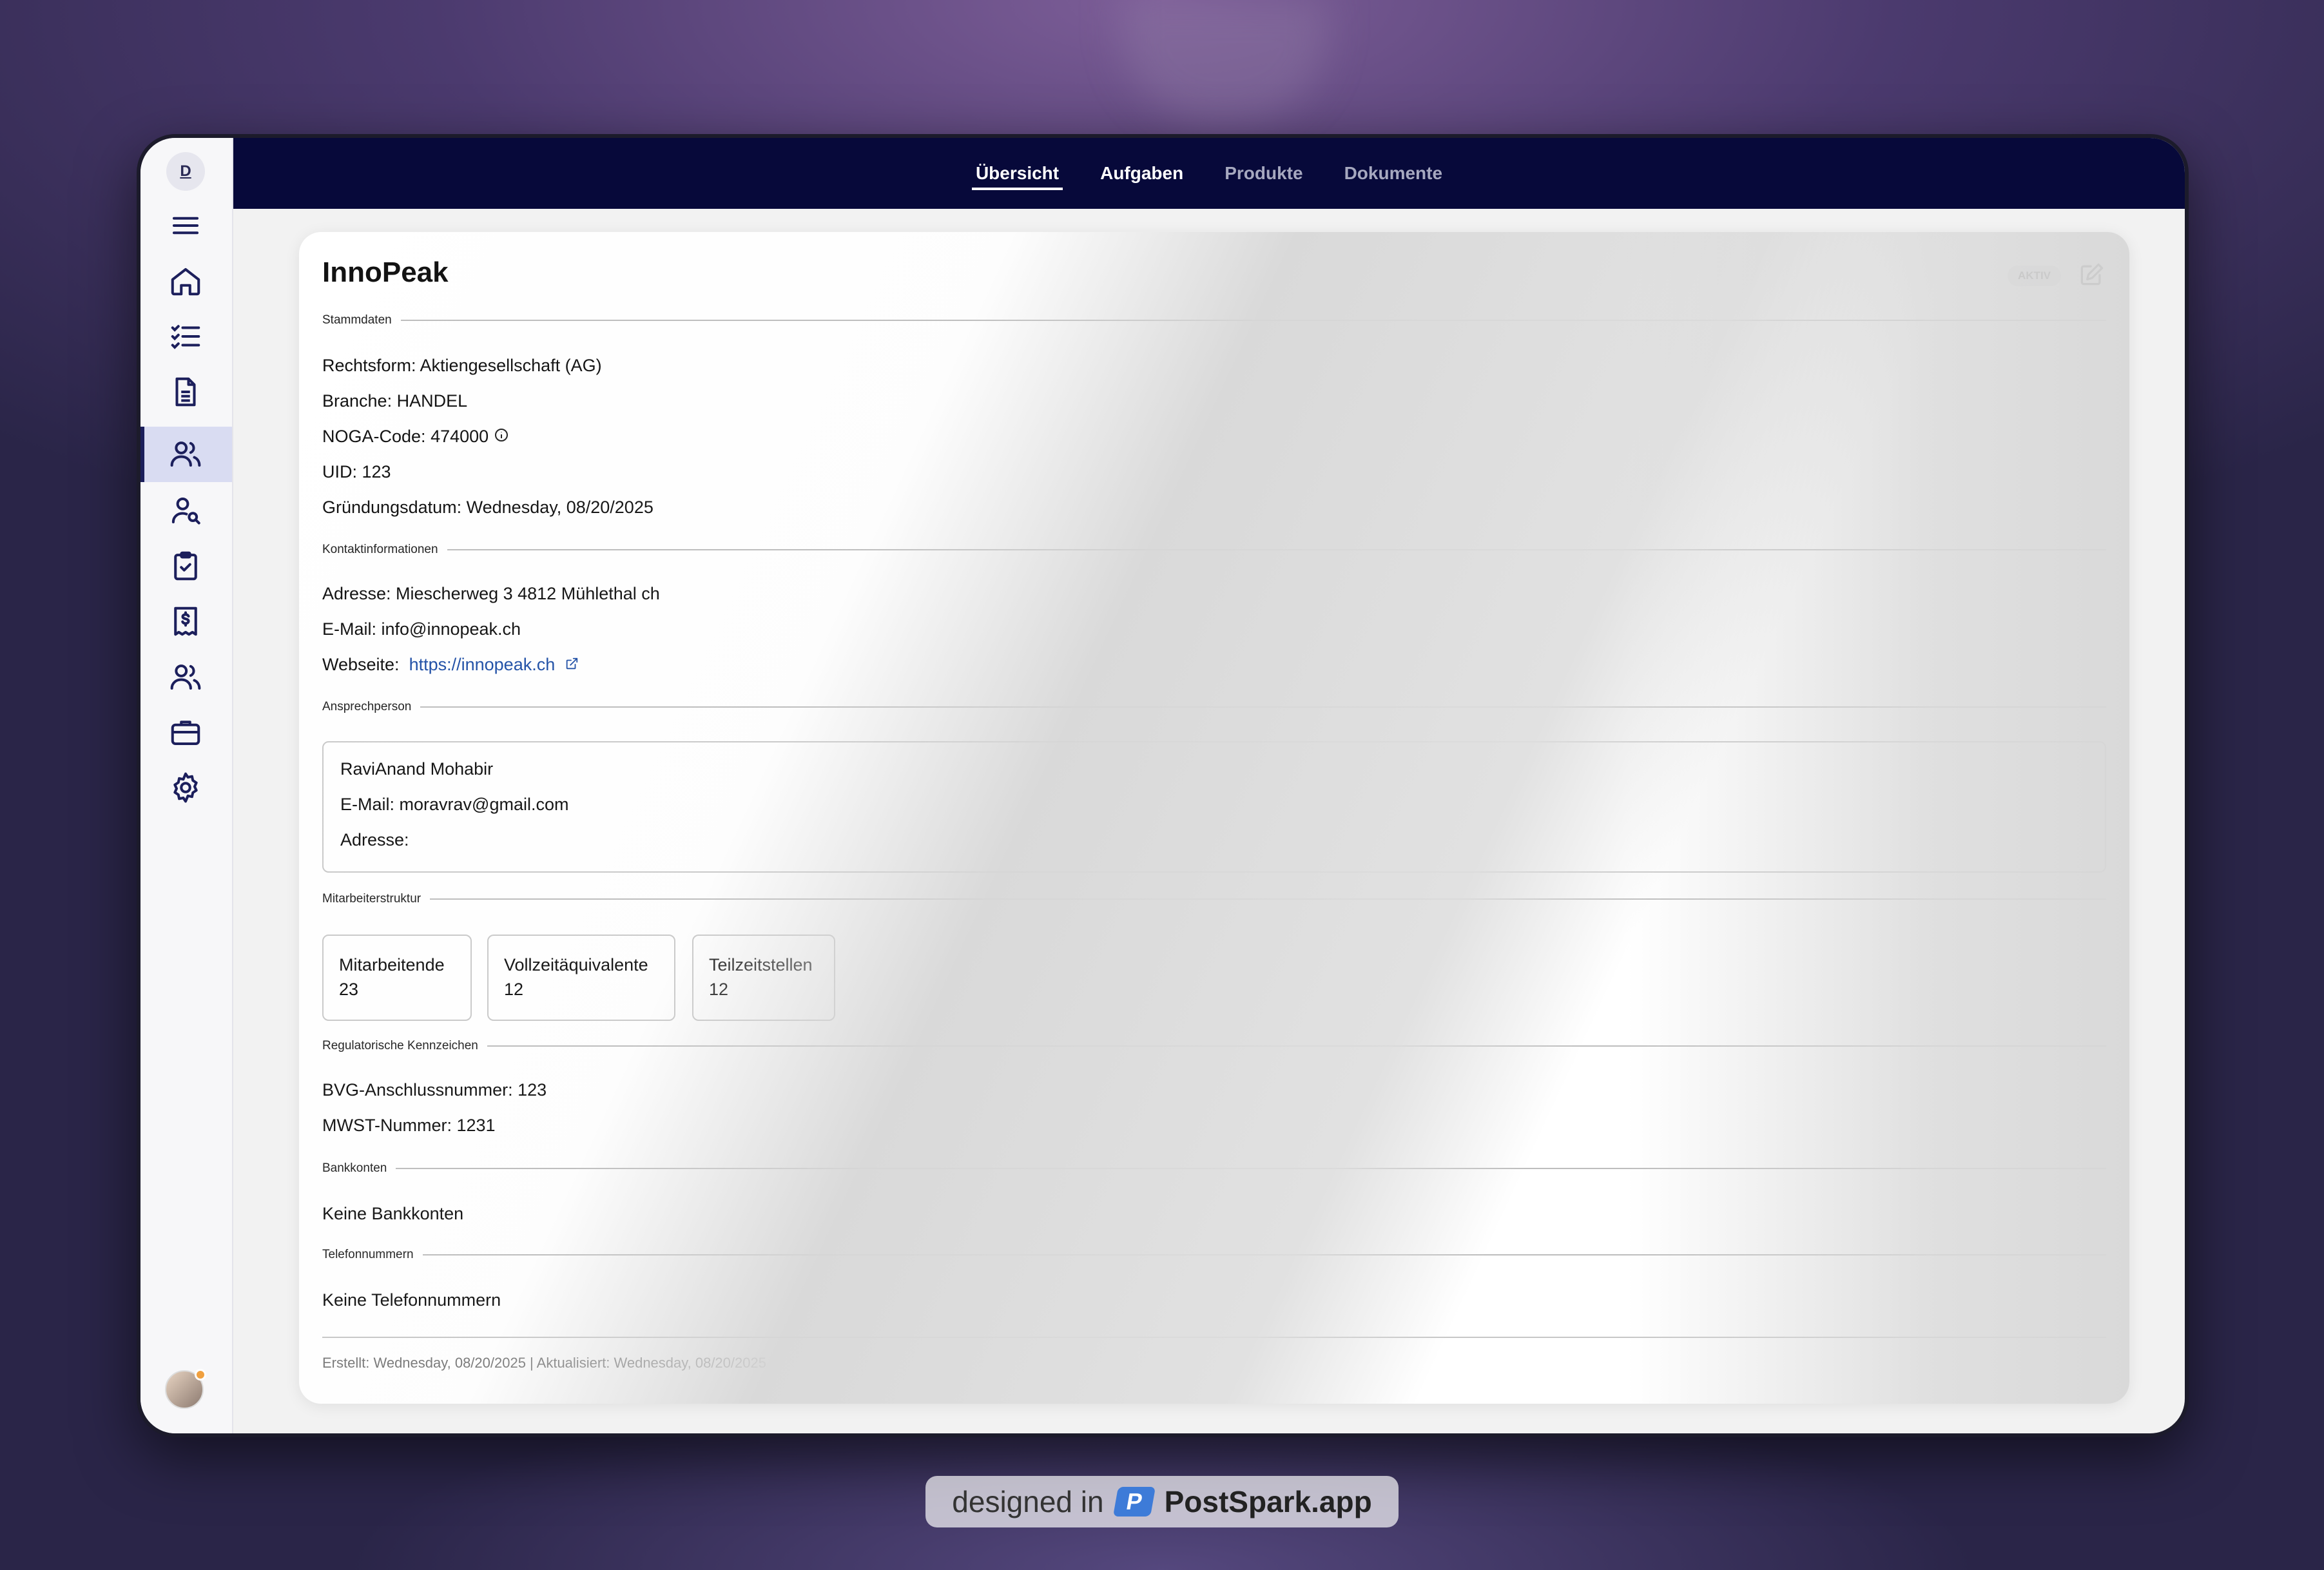  Describe the element at coordinates (1141, 174) in the screenshot. I see `tab-aufgaben: Aufgaben` at that location.